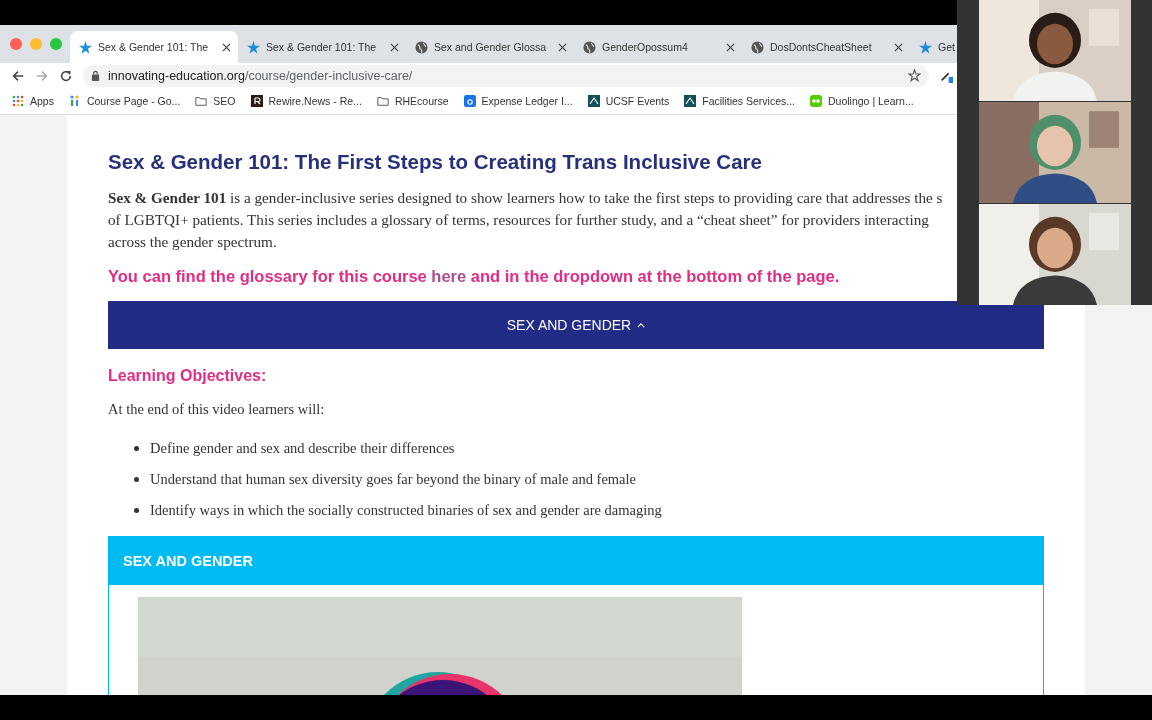 The height and width of the screenshot is (720, 1152). What do you see at coordinates (526, 220) in the screenshot?
I see `intro-paragraph: Sex & Gender 101 is a gender-inclusive series designed to show learners how to take the first steps to providing care that addresses the s of LGBTQI+ patients. This series includes a glossary of terms, resources for further study, and a “cheat sheet” for providers interacting across the gender spectrum.` at bounding box center [526, 220].